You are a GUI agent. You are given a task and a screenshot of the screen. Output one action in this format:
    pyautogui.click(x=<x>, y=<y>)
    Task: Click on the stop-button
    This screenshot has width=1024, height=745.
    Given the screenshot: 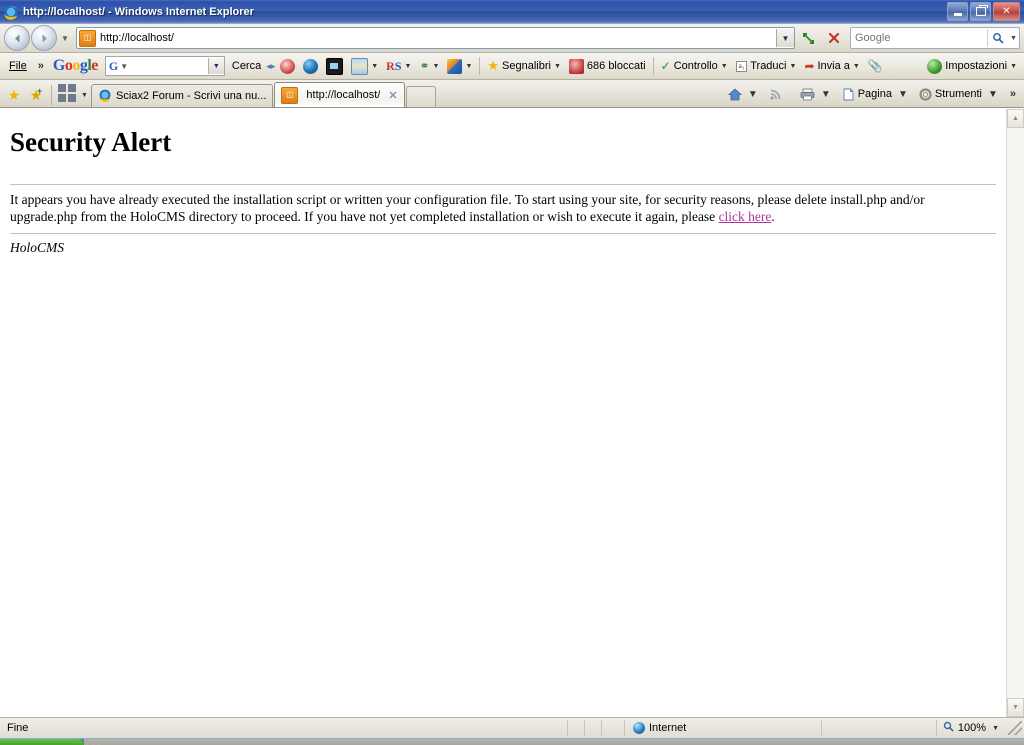 What is the action you would take?
    pyautogui.click(x=833, y=38)
    